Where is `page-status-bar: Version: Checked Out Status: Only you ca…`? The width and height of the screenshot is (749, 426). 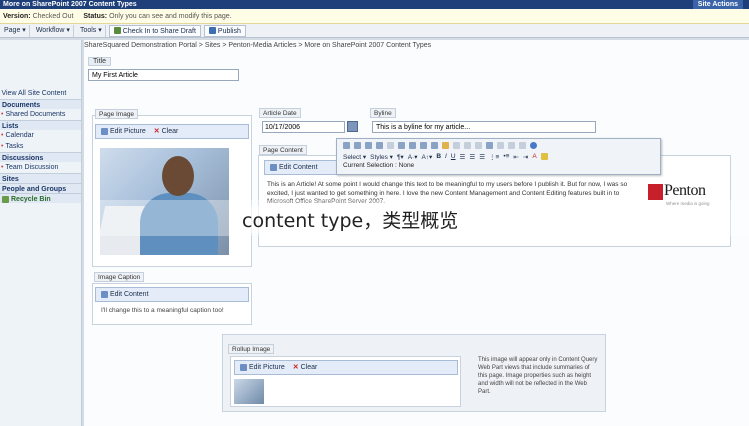 page-status-bar: Version: Checked Out Status: Only you ca… is located at coordinates (374, 16).